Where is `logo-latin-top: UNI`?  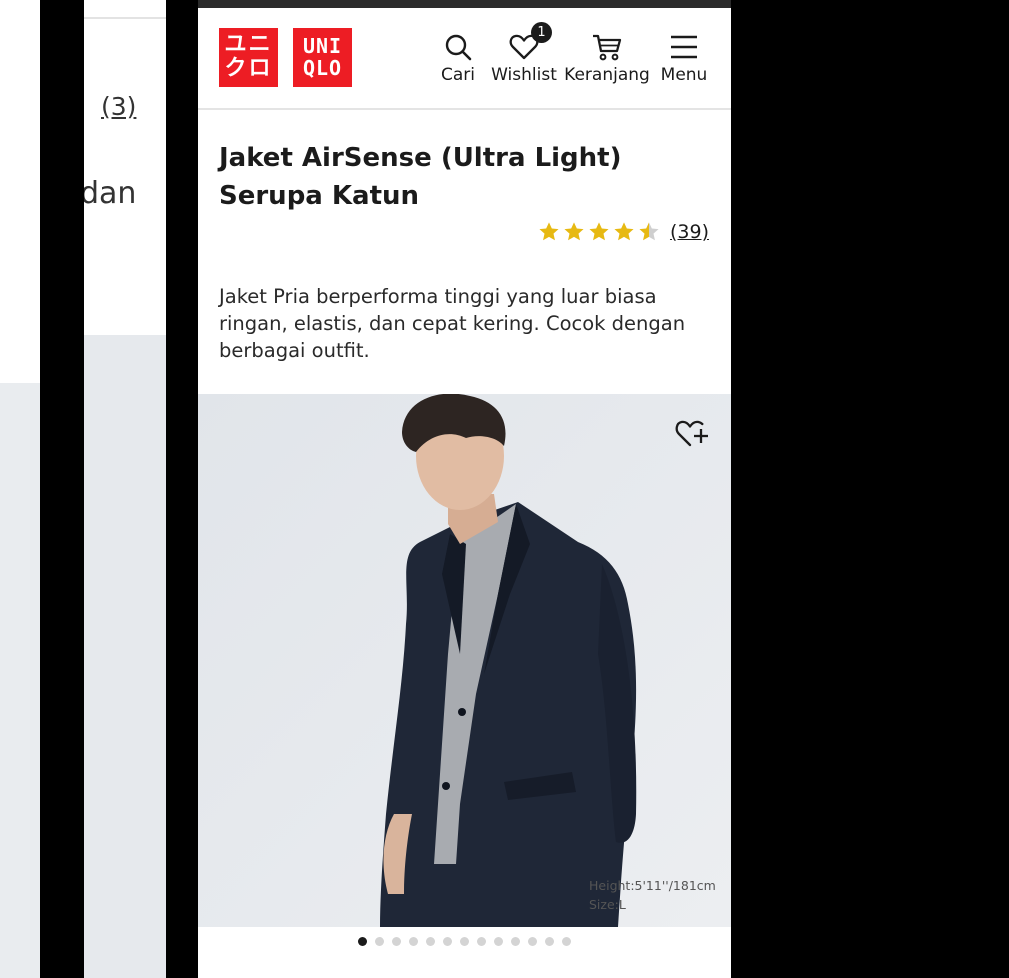 logo-latin-top: UNI is located at coordinates (322, 46).